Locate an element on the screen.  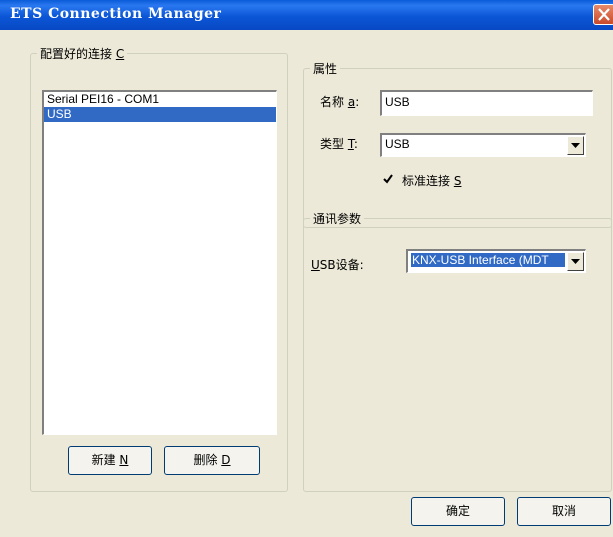
properties-legend: 属性 is located at coordinates (325, 69).